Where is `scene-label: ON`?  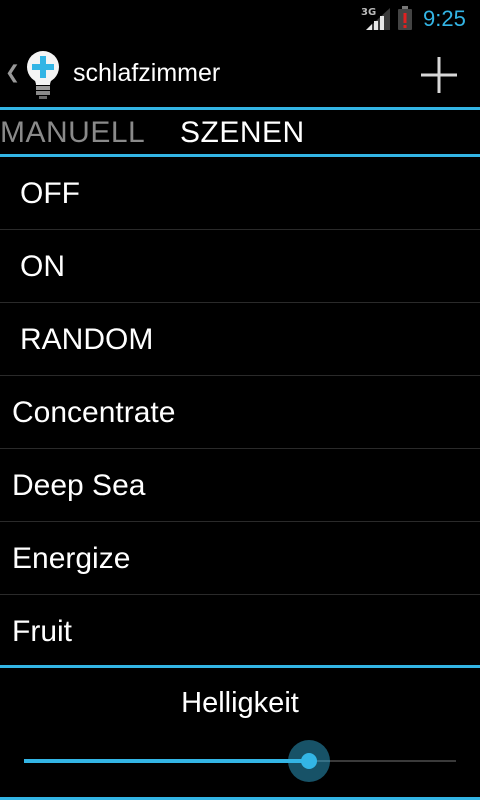
scene-label: ON is located at coordinates (42, 266).